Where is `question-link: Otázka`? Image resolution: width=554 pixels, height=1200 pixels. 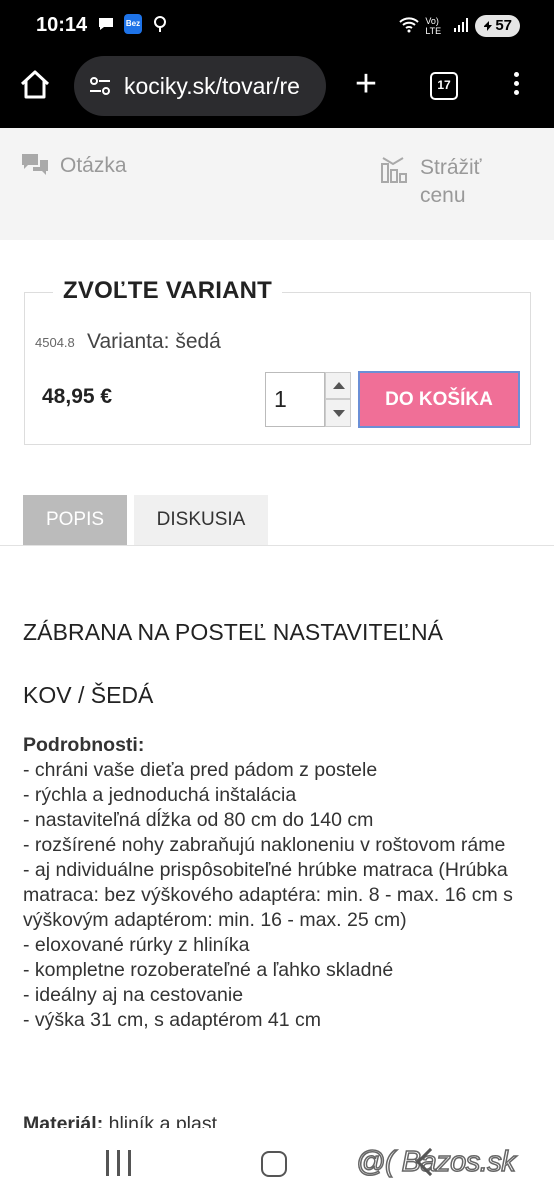 question-link: Otázka is located at coordinates (73, 166).